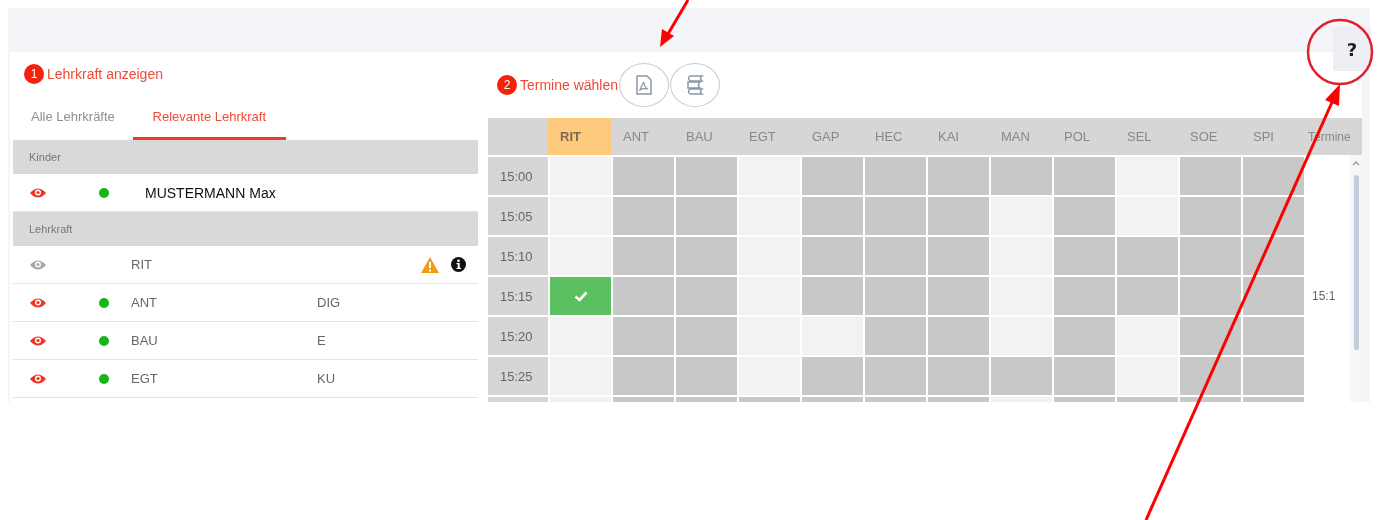  I want to click on column-header: RIT, so click(579, 136).